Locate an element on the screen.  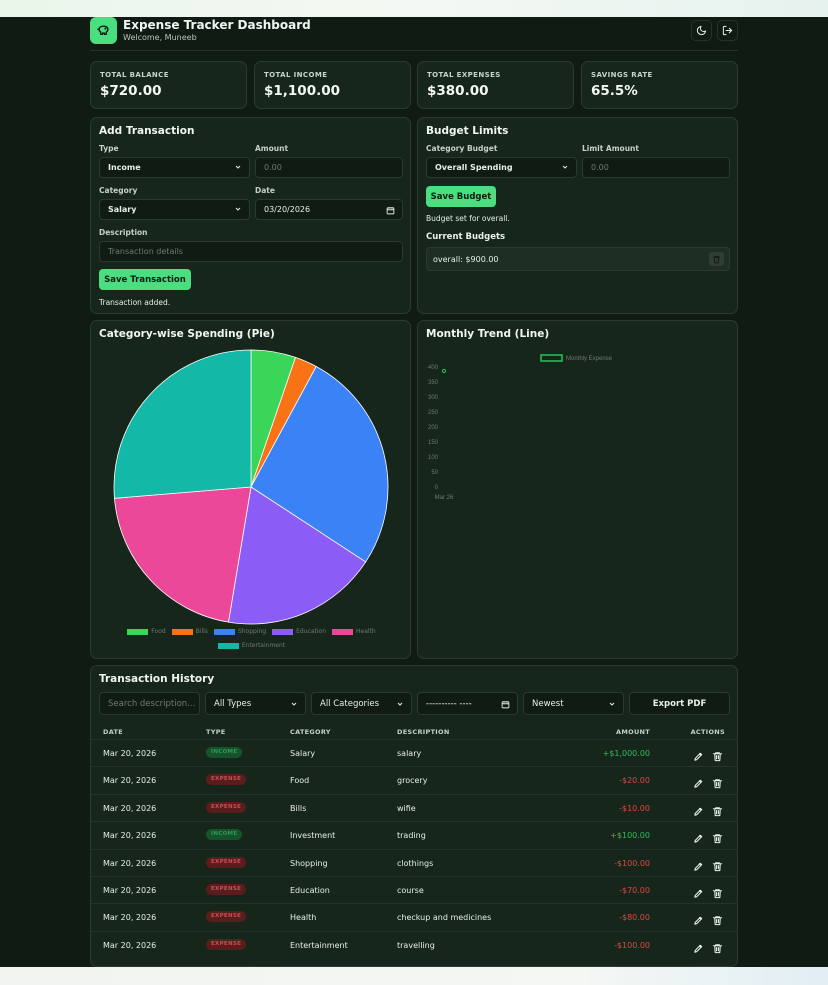
stat-value: 65.5% is located at coordinates (614, 91).